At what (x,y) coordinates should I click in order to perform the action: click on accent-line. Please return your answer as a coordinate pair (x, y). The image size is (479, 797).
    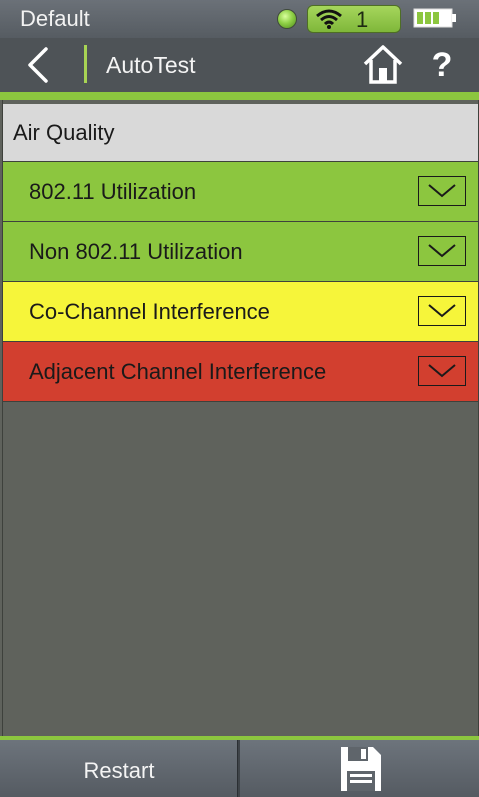
    Looking at the image, I should click on (239, 96).